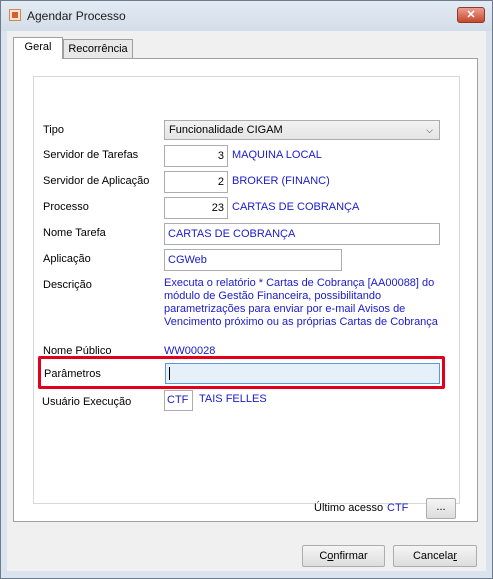 The width and height of the screenshot is (493, 579). What do you see at coordinates (196, 156) in the screenshot?
I see `servidor-tarefas-code-input: 3` at bounding box center [196, 156].